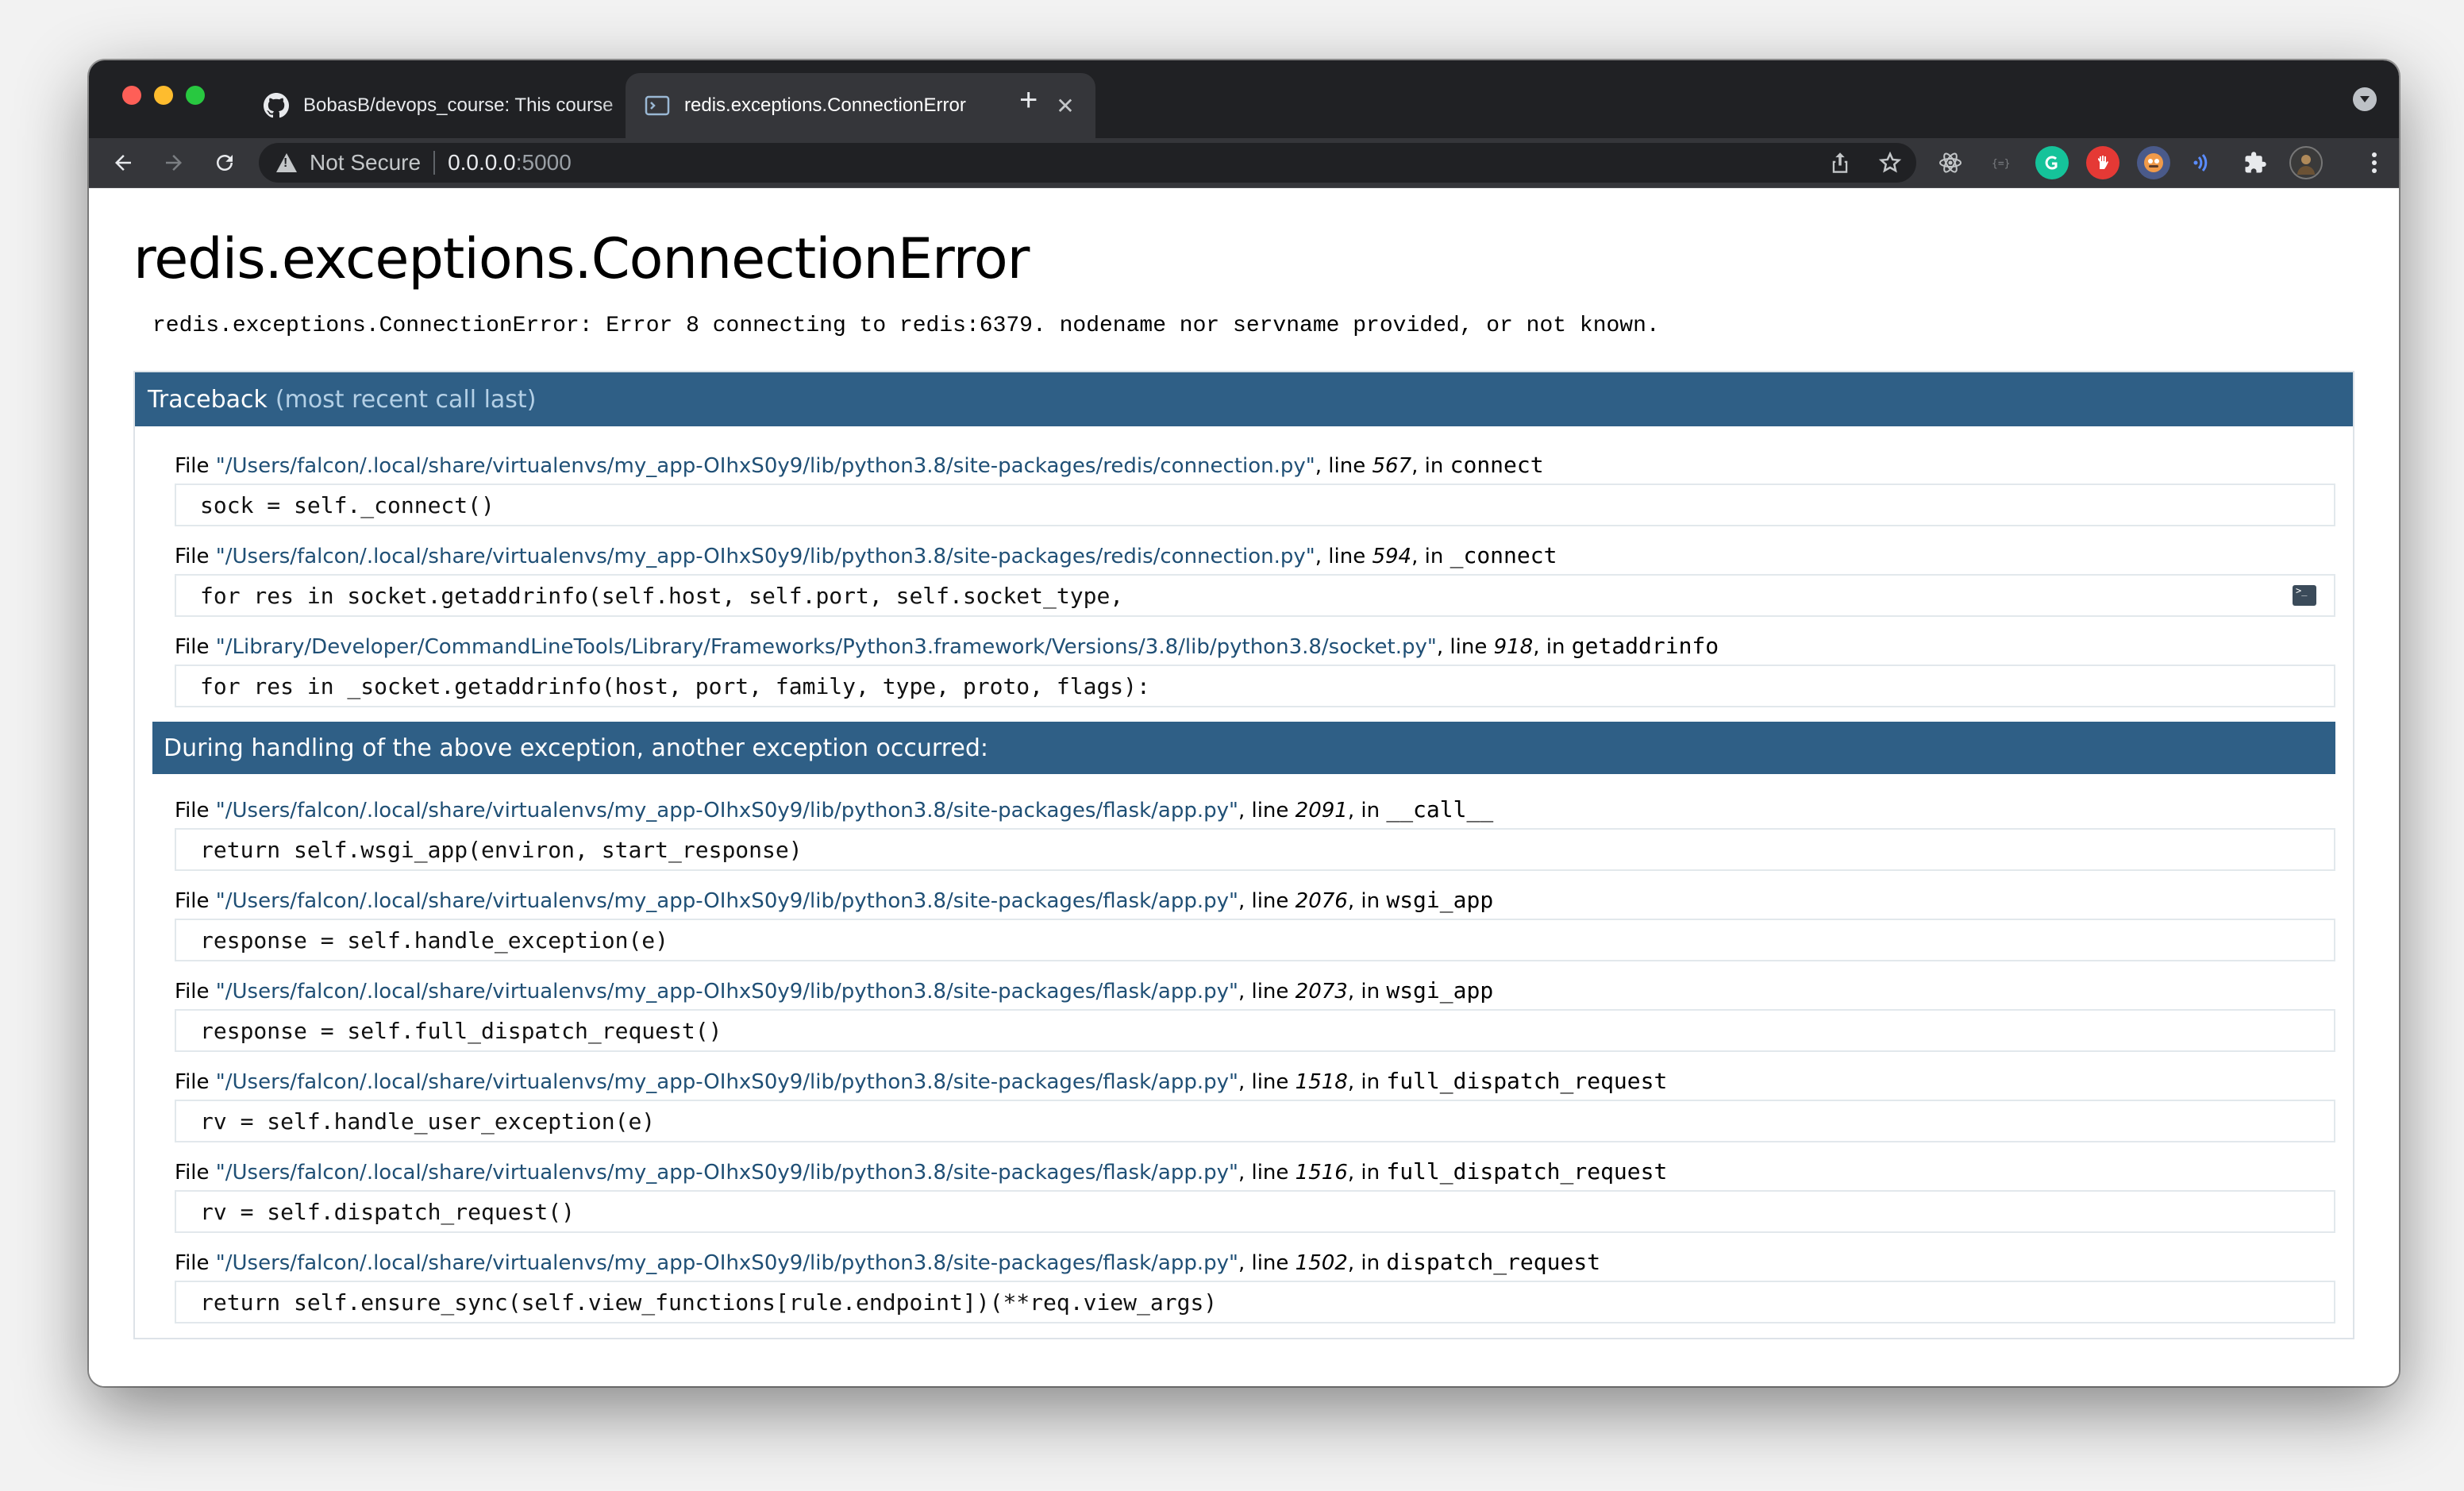  Describe the element at coordinates (581, 258) in the screenshot. I see `page-title: redis.exceptions.ConnectionError` at that location.